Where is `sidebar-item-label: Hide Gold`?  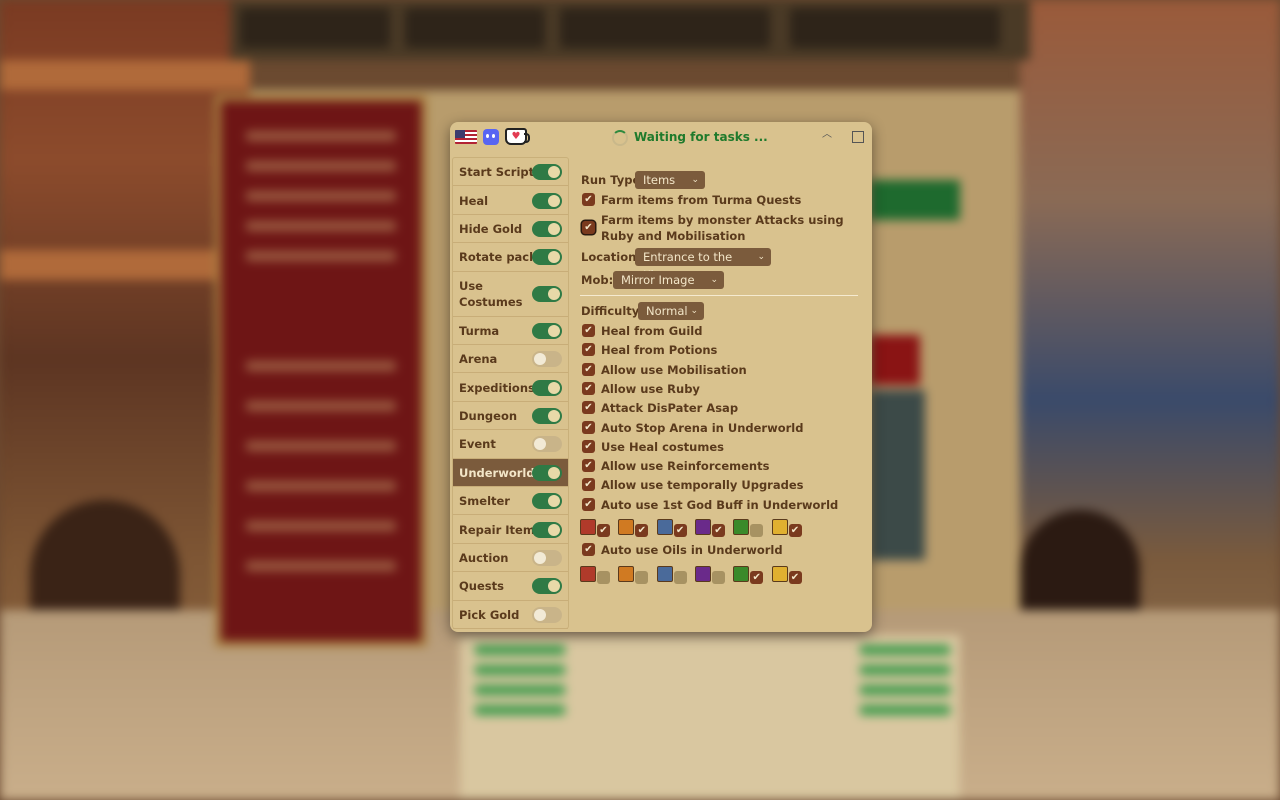 sidebar-item-label: Hide Gold is located at coordinates (491, 228).